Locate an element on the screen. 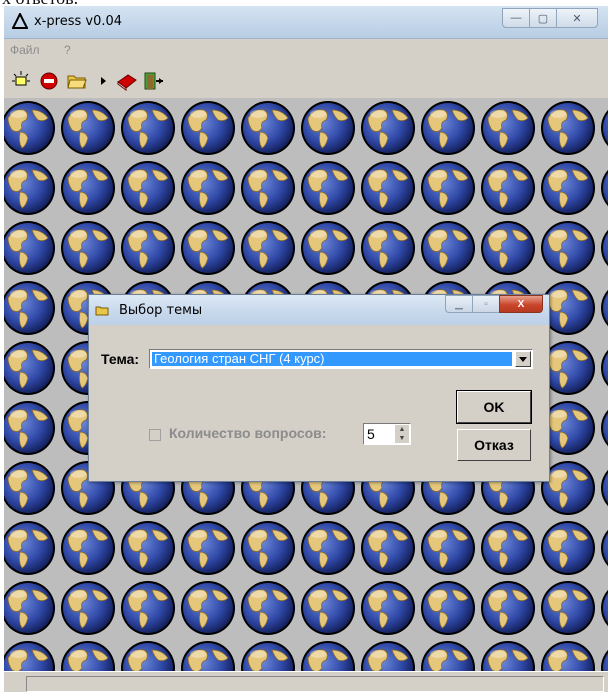 The image size is (608, 692). book-icon is located at coordinates (127, 81).